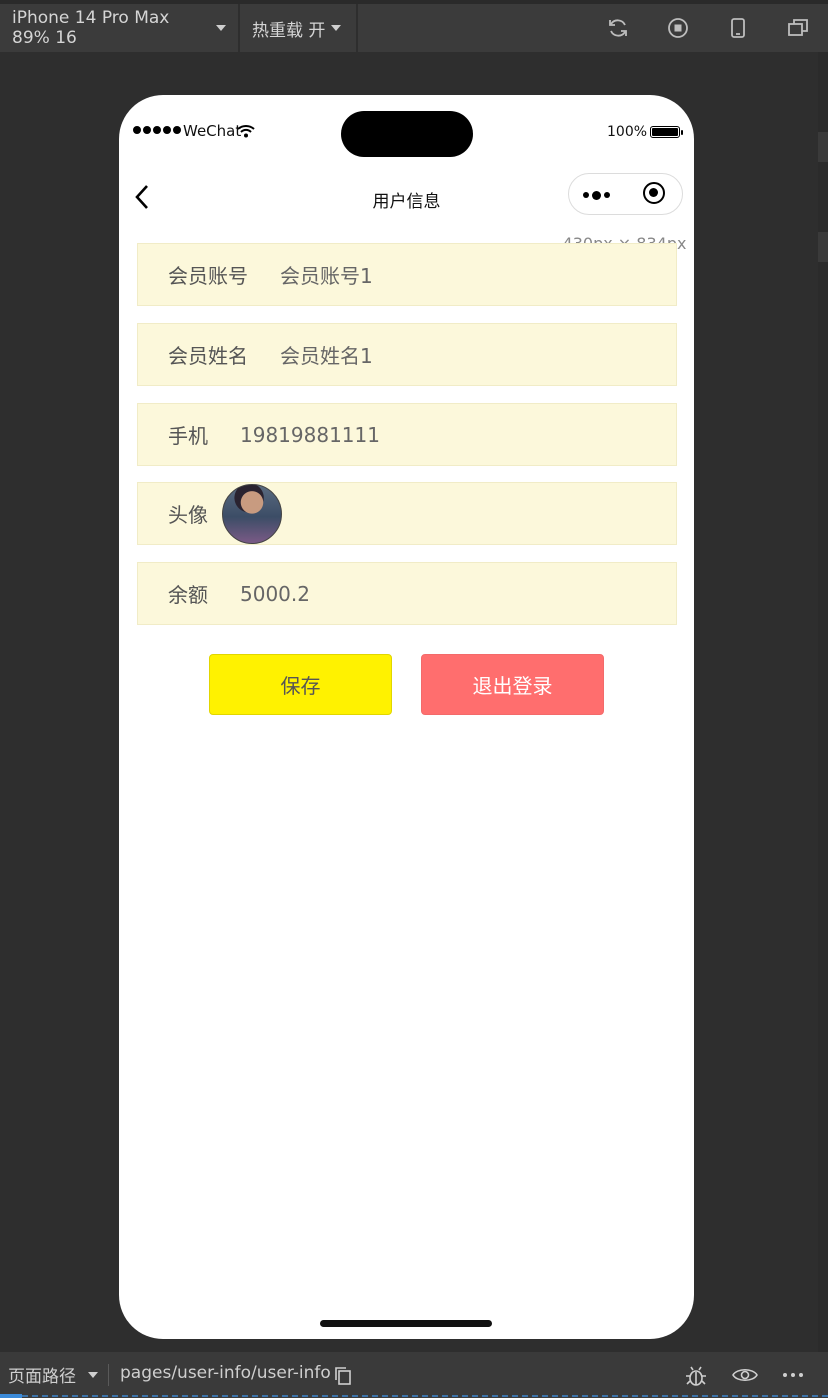 This screenshot has height=1398, width=828. I want to click on copy-icon, so click(343, 1376).